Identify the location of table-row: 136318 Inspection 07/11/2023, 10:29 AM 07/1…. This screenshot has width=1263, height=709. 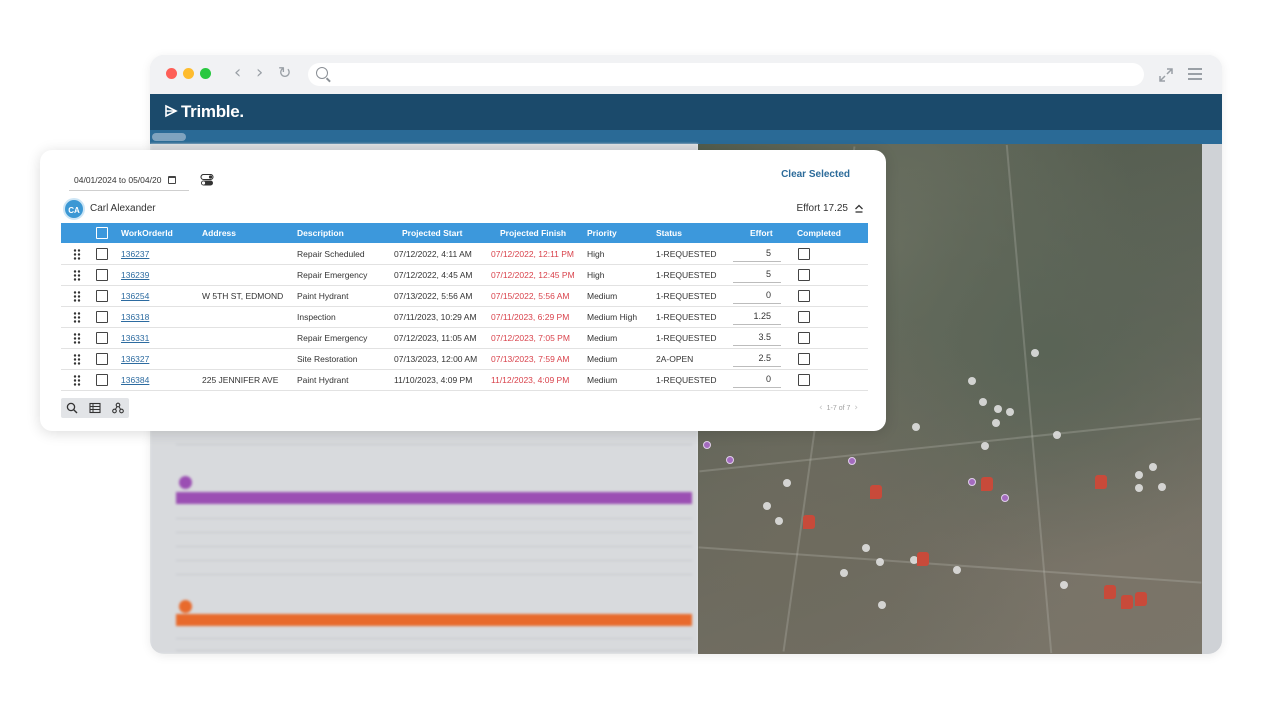
(464, 317).